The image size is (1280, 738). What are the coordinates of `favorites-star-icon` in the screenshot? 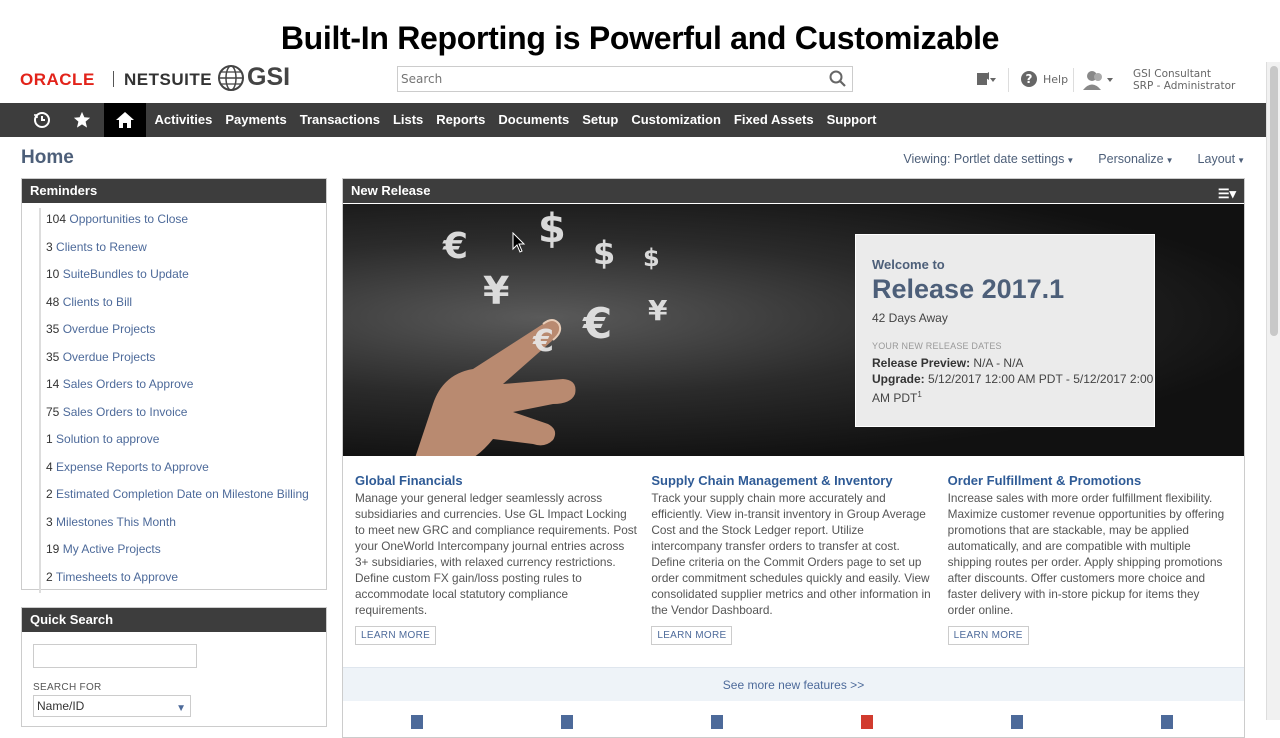 It's located at (82, 120).